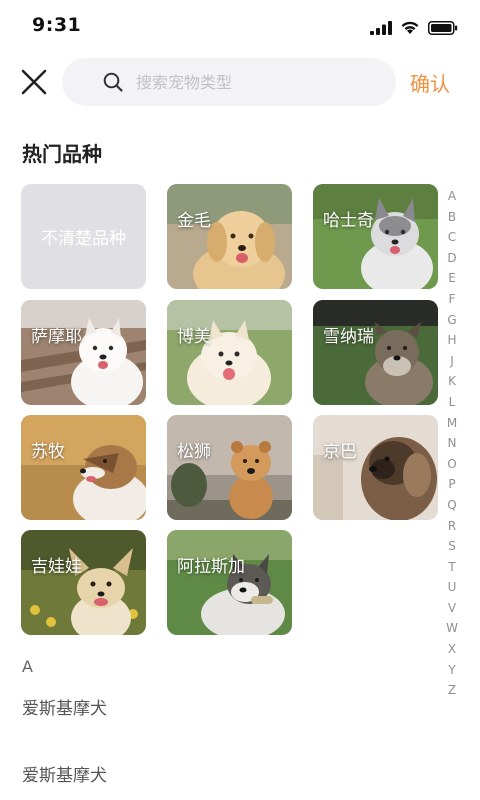 This screenshot has width=480, height=800. I want to click on search-icon, so click(113, 82).